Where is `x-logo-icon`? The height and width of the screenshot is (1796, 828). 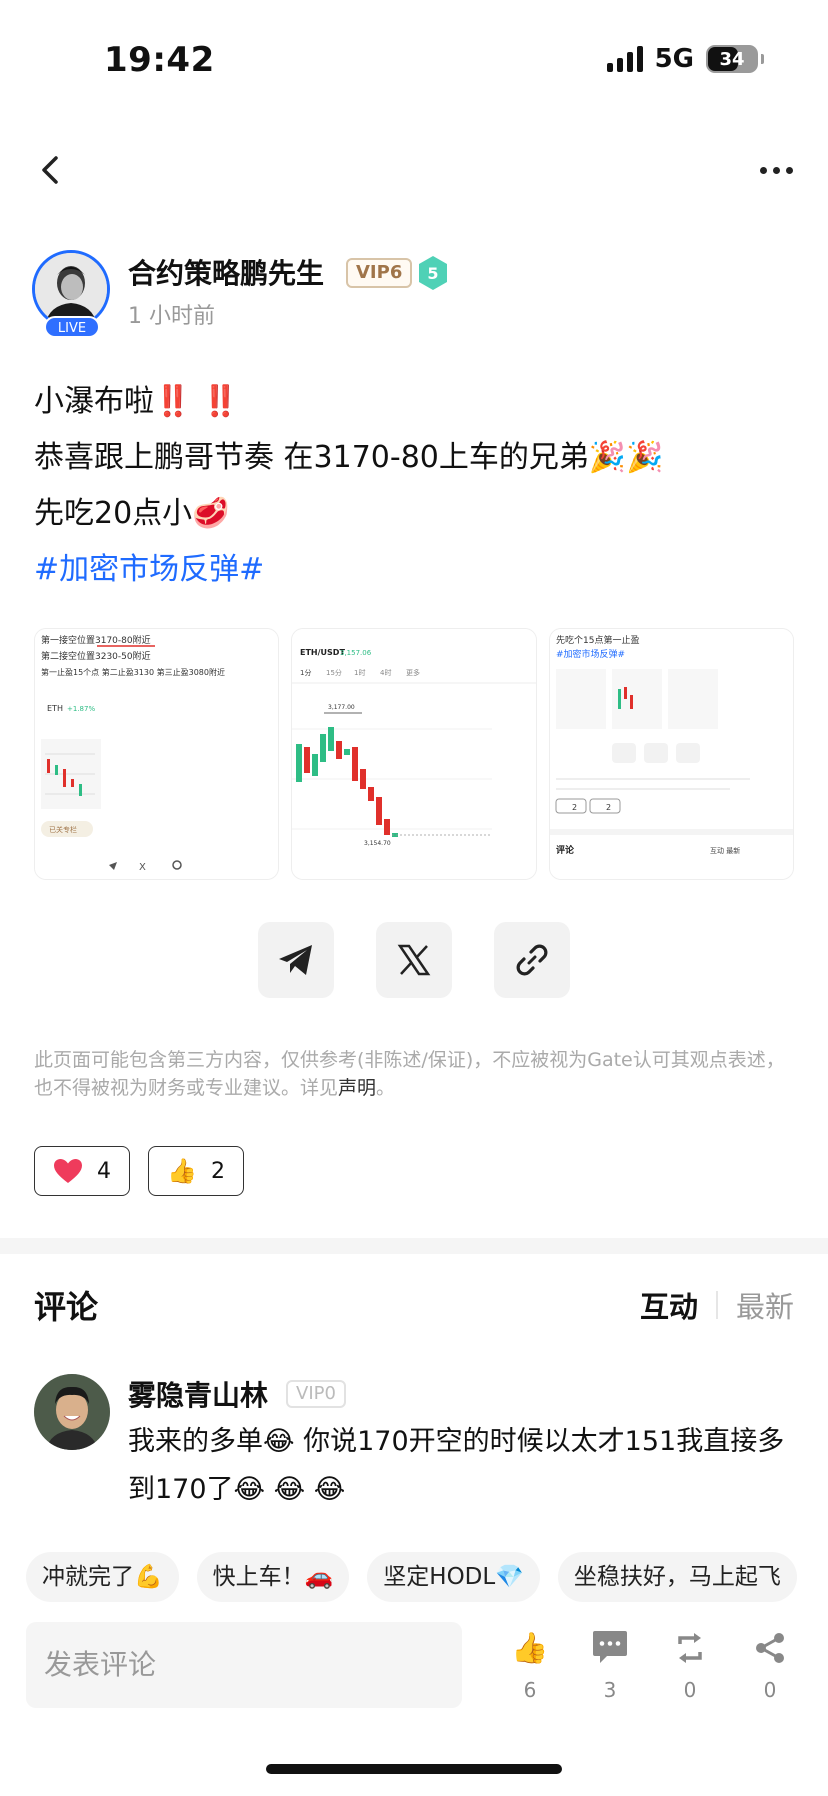 x-logo-icon is located at coordinates (414, 960).